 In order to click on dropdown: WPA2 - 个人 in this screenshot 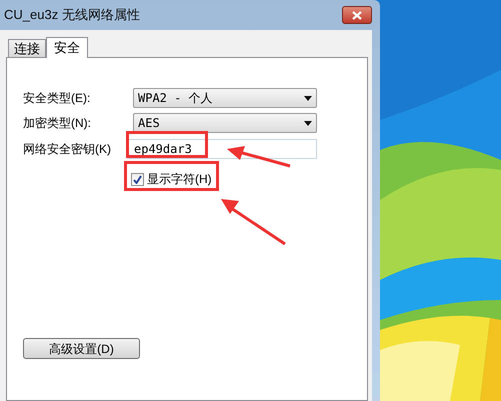, I will do `click(225, 98)`.